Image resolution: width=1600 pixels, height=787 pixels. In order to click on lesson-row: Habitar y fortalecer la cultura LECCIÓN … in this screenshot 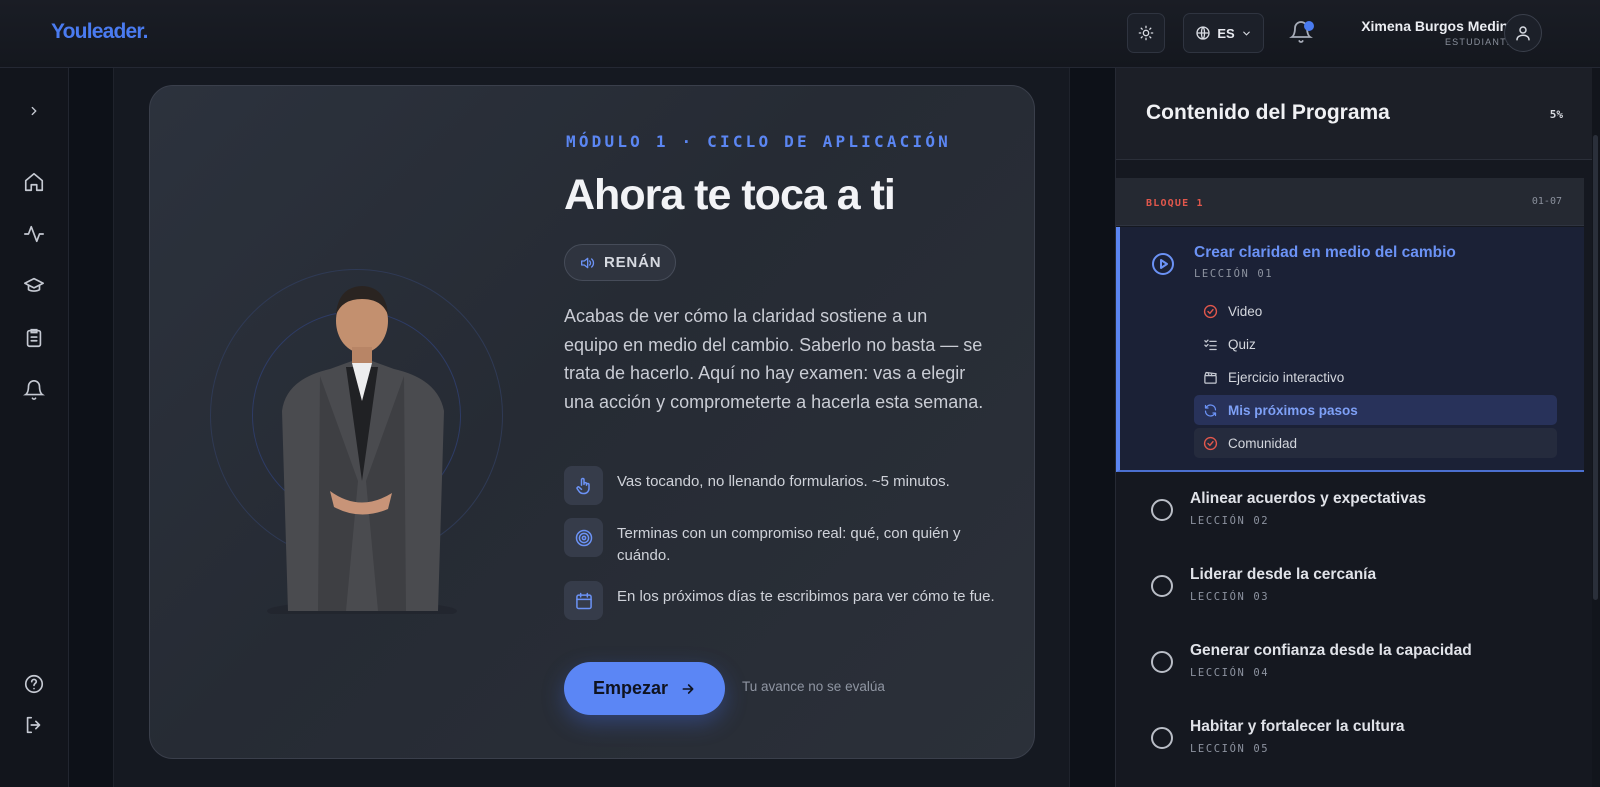, I will do `click(1350, 741)`.